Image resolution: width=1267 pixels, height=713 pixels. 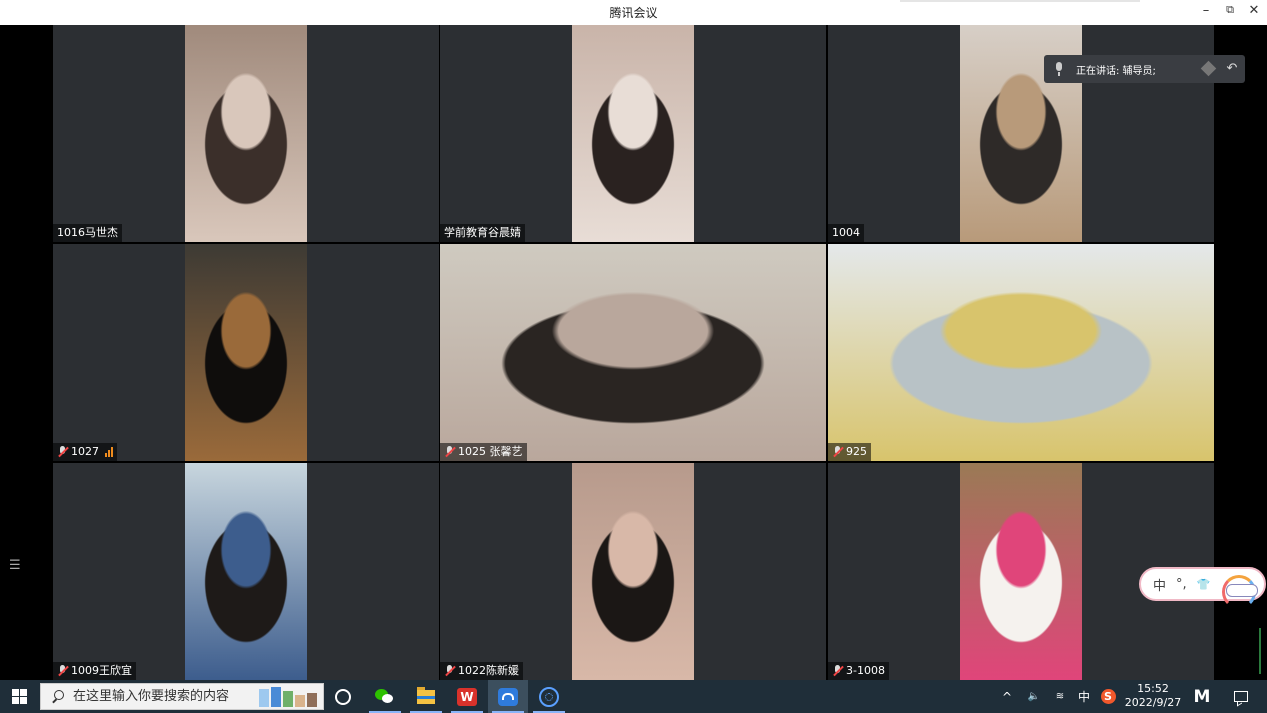 What do you see at coordinates (1206, 10) in the screenshot?
I see `minimize-button: –` at bounding box center [1206, 10].